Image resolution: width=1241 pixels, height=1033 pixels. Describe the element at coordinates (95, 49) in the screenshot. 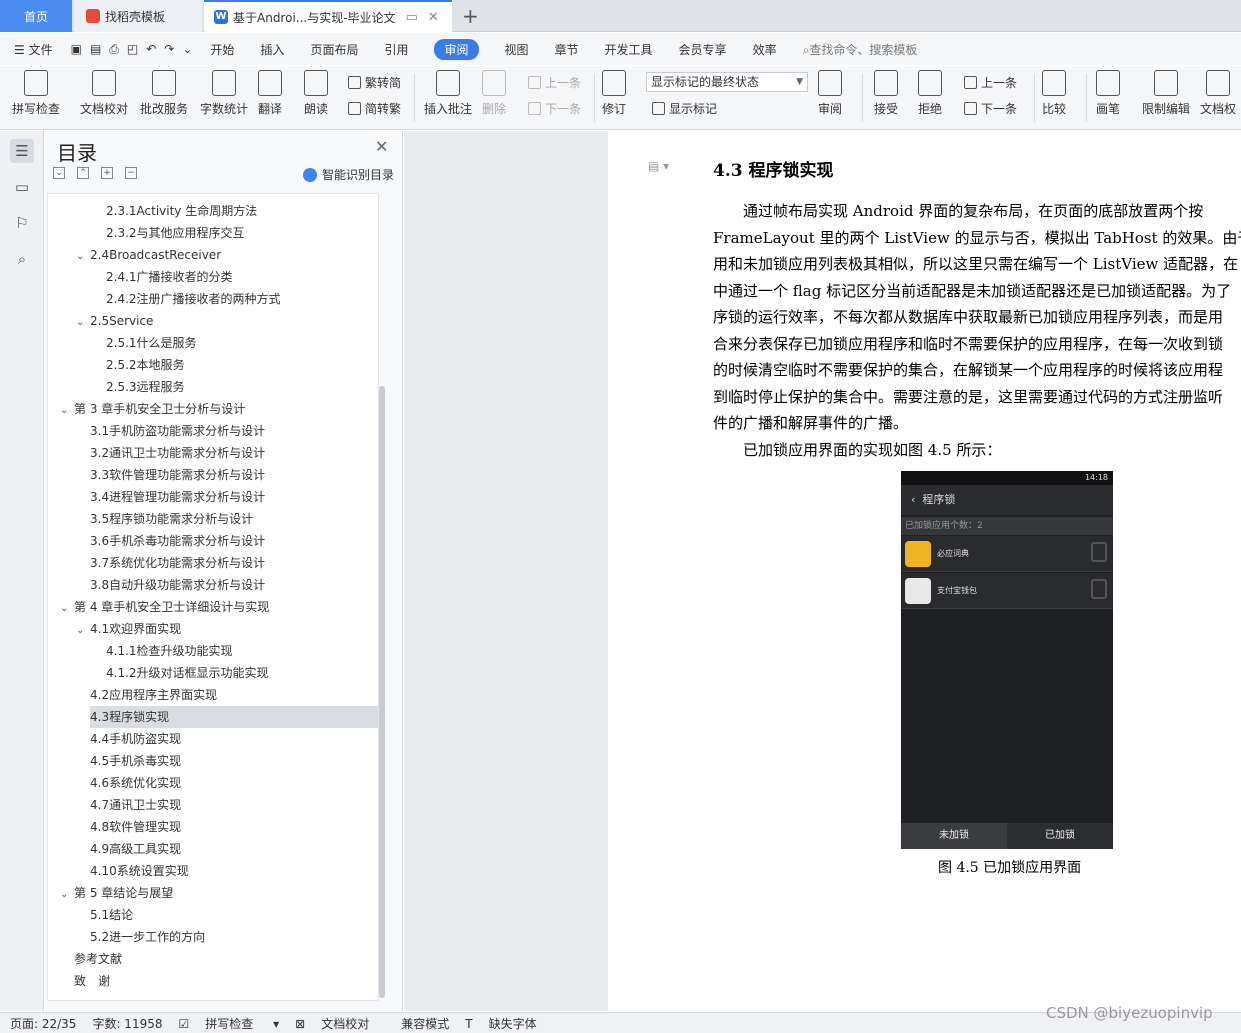

I see `export-pdf-icon: ▤` at that location.